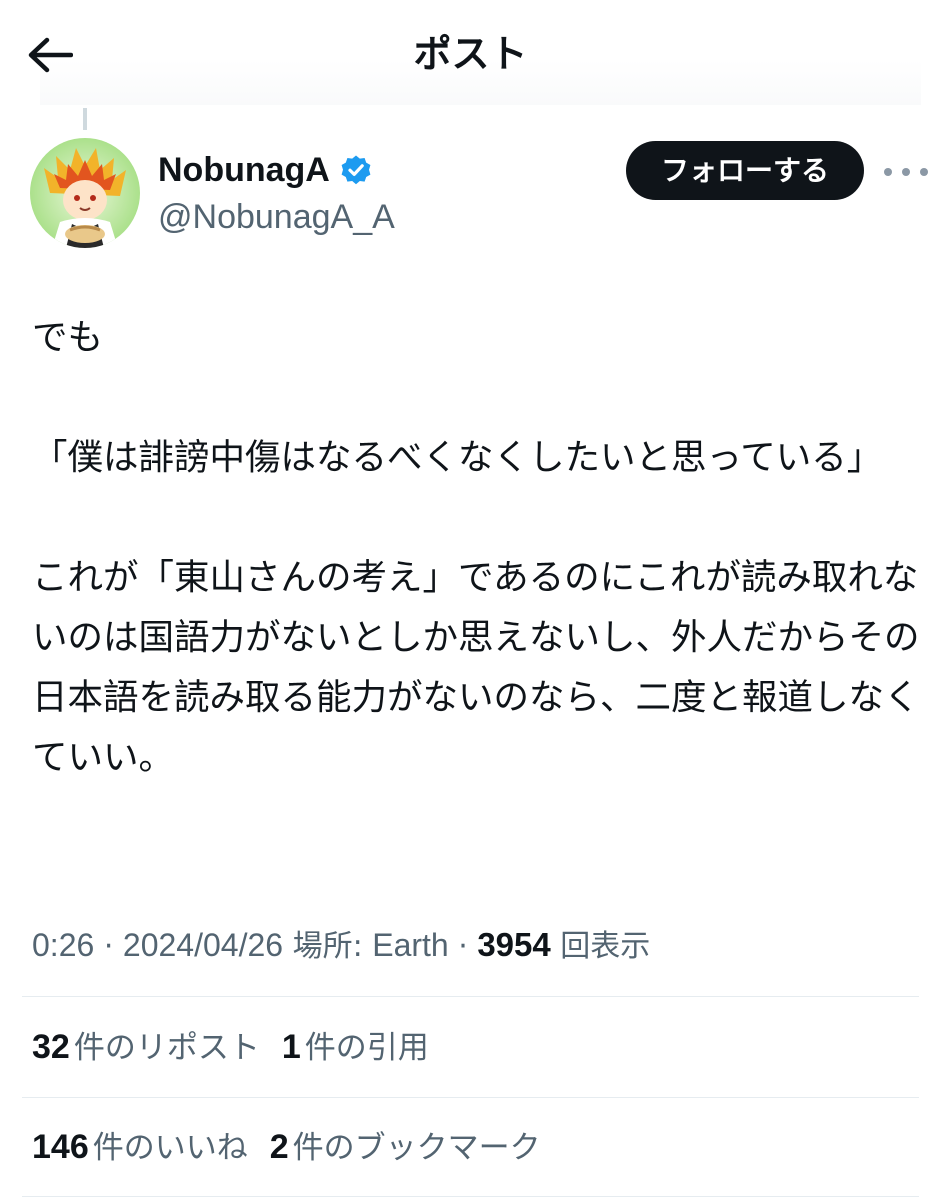 The image size is (941, 1200). I want to click on quotes-count: 1, so click(291, 1047).